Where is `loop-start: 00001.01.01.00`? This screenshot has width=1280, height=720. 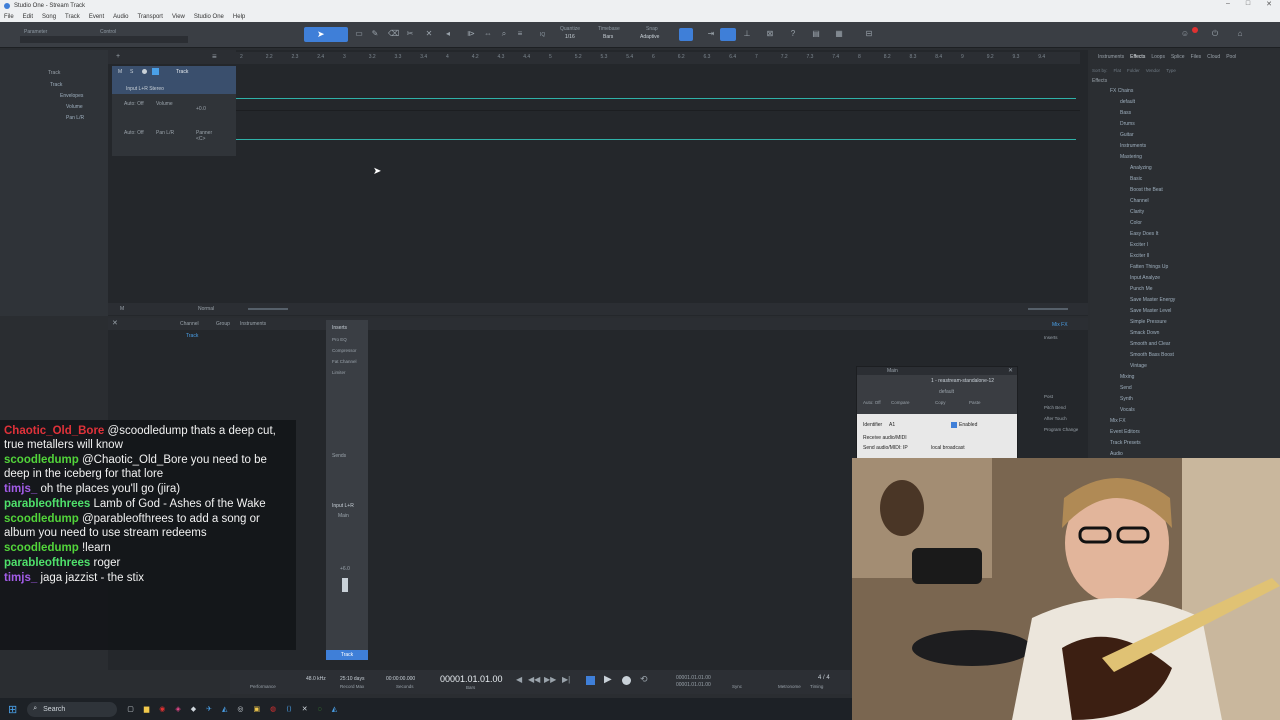
loop-start: 00001.01.01.00 is located at coordinates (693, 678).